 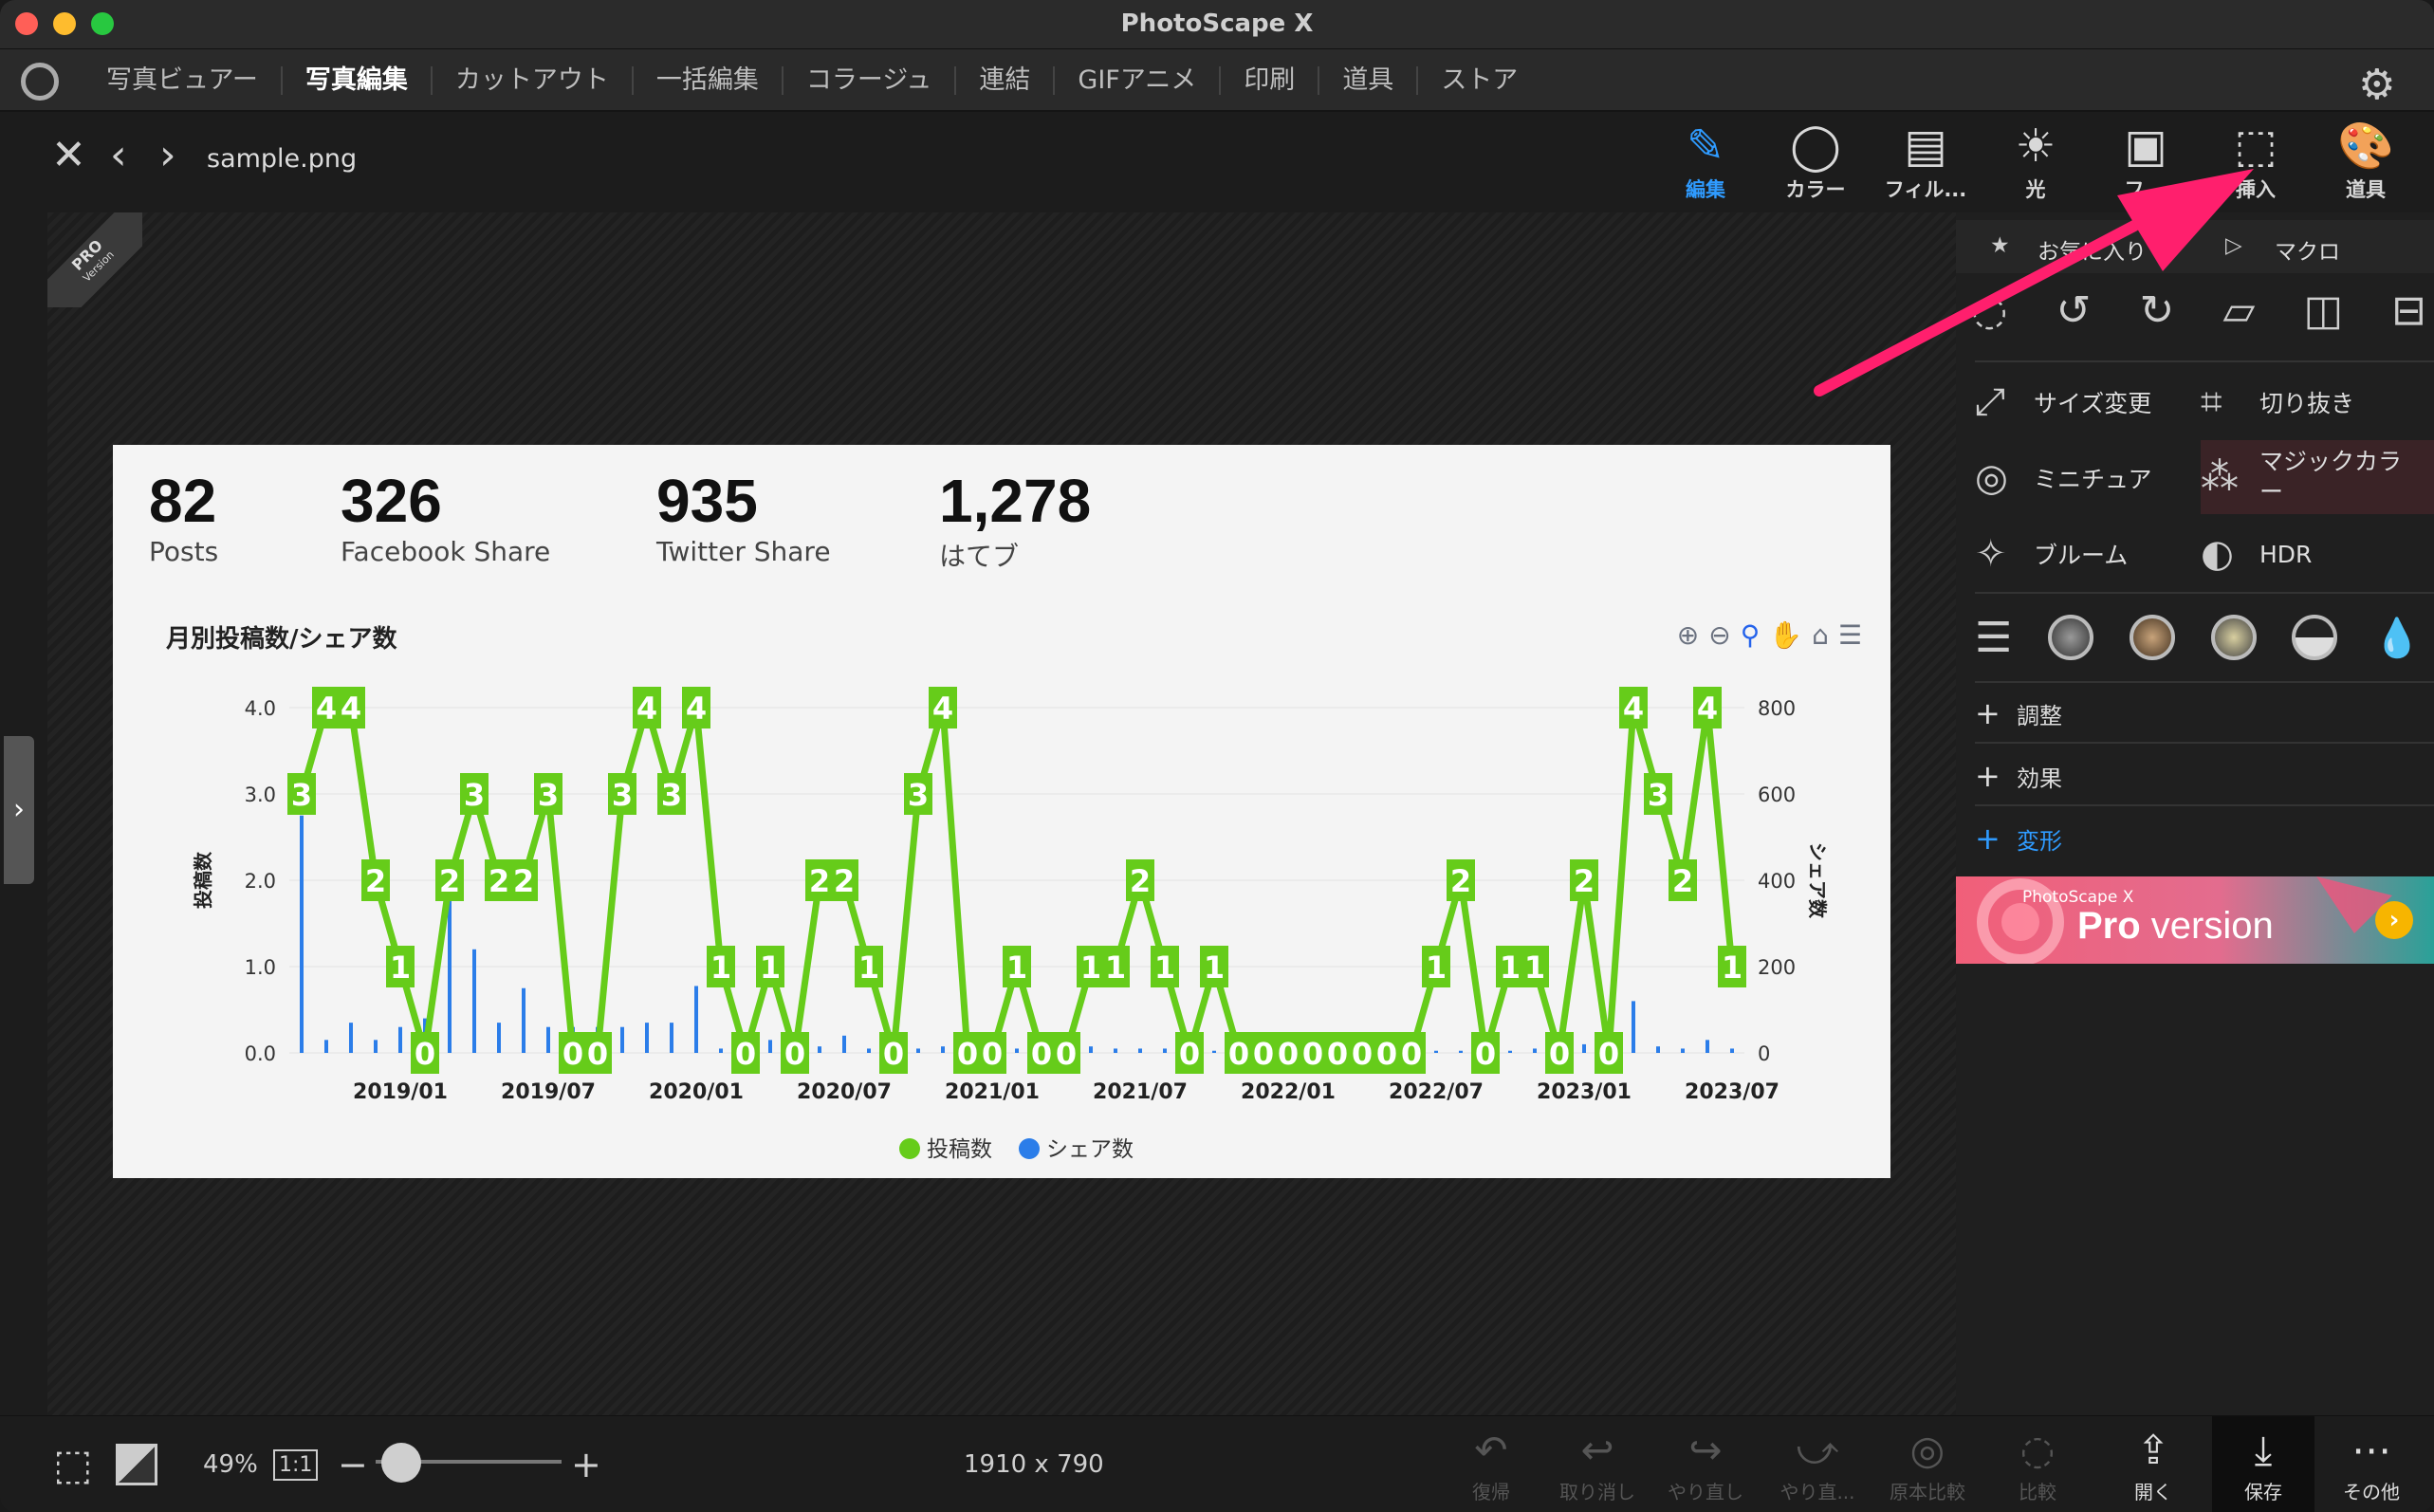 I want to click on marquee-select-icon: ⬚, so click(x=73, y=1464).